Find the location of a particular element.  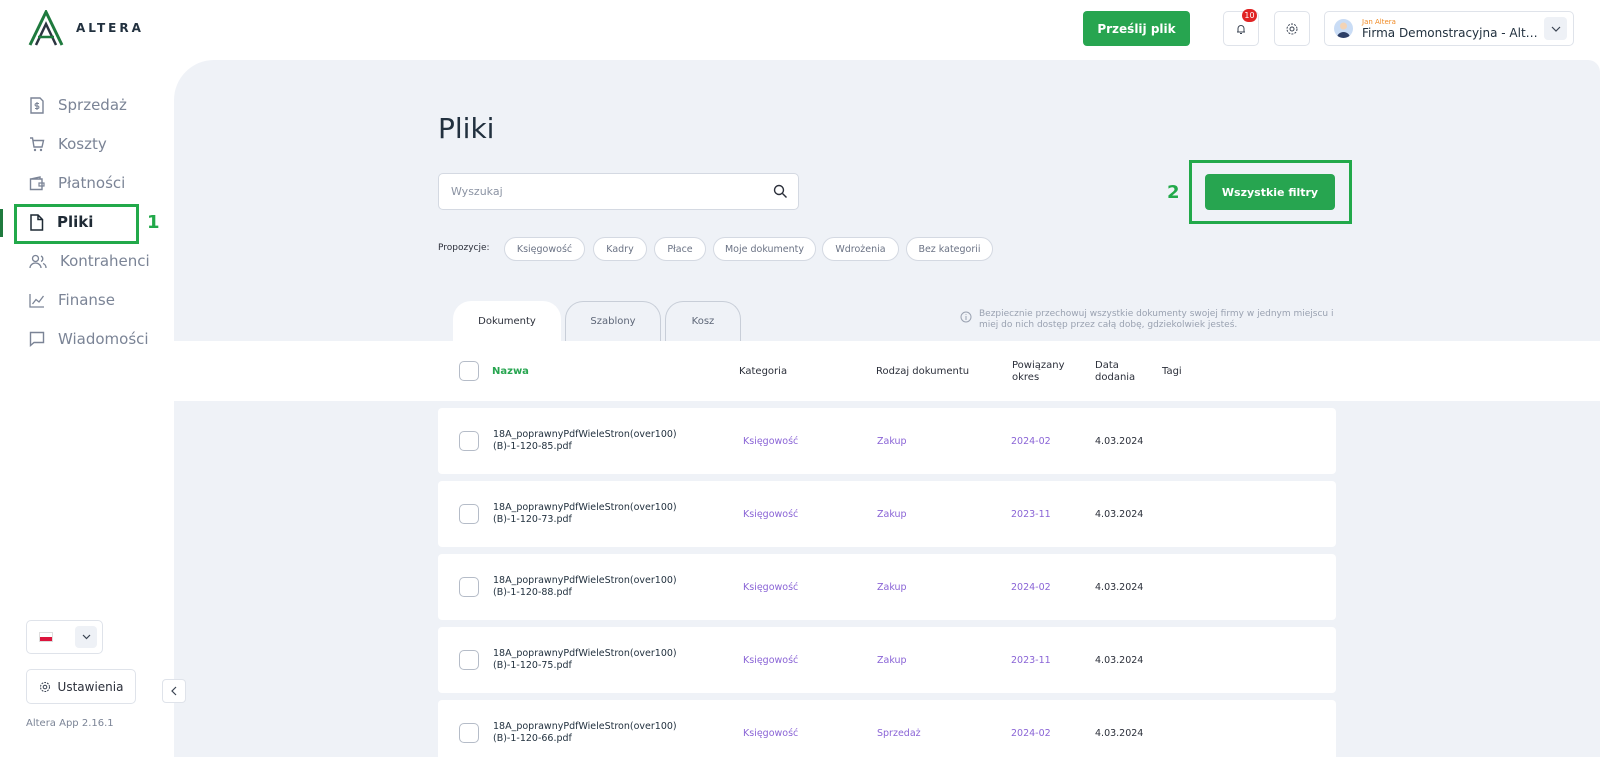

file-name-line2: (B)-1-120-85.pdf is located at coordinates (532, 446).